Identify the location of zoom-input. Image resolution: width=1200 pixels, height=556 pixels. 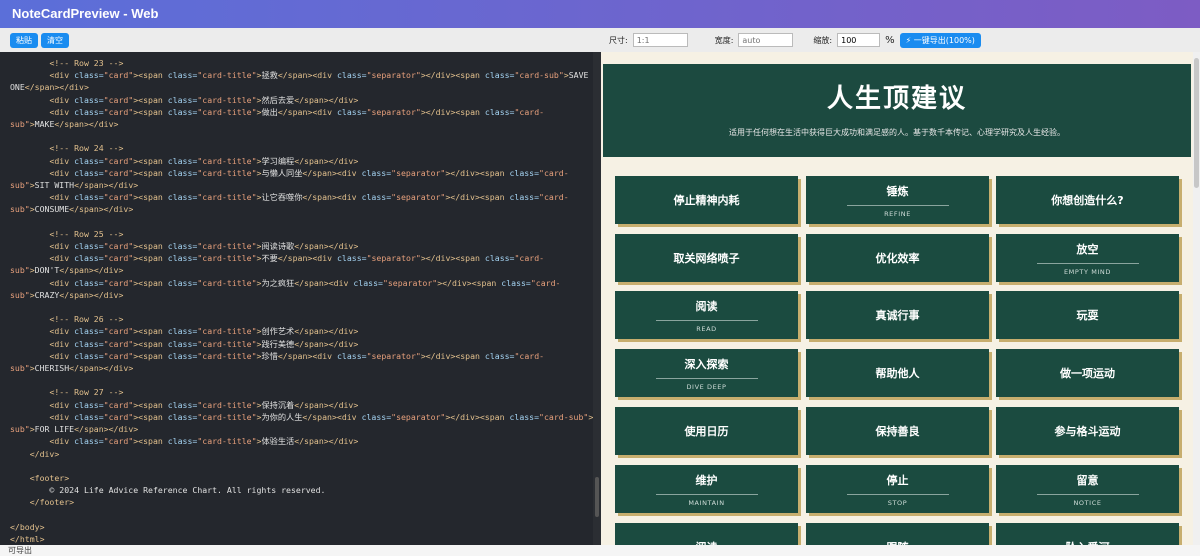
(859, 40).